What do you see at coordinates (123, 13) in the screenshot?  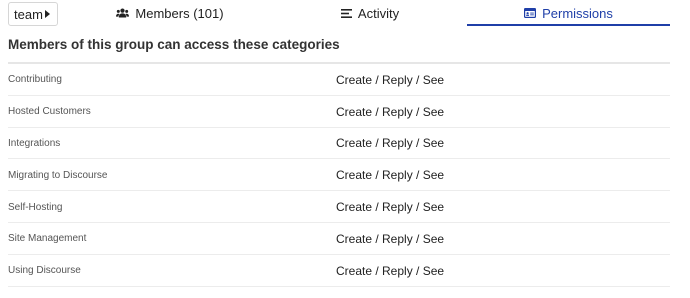 I see `users-icon` at bounding box center [123, 13].